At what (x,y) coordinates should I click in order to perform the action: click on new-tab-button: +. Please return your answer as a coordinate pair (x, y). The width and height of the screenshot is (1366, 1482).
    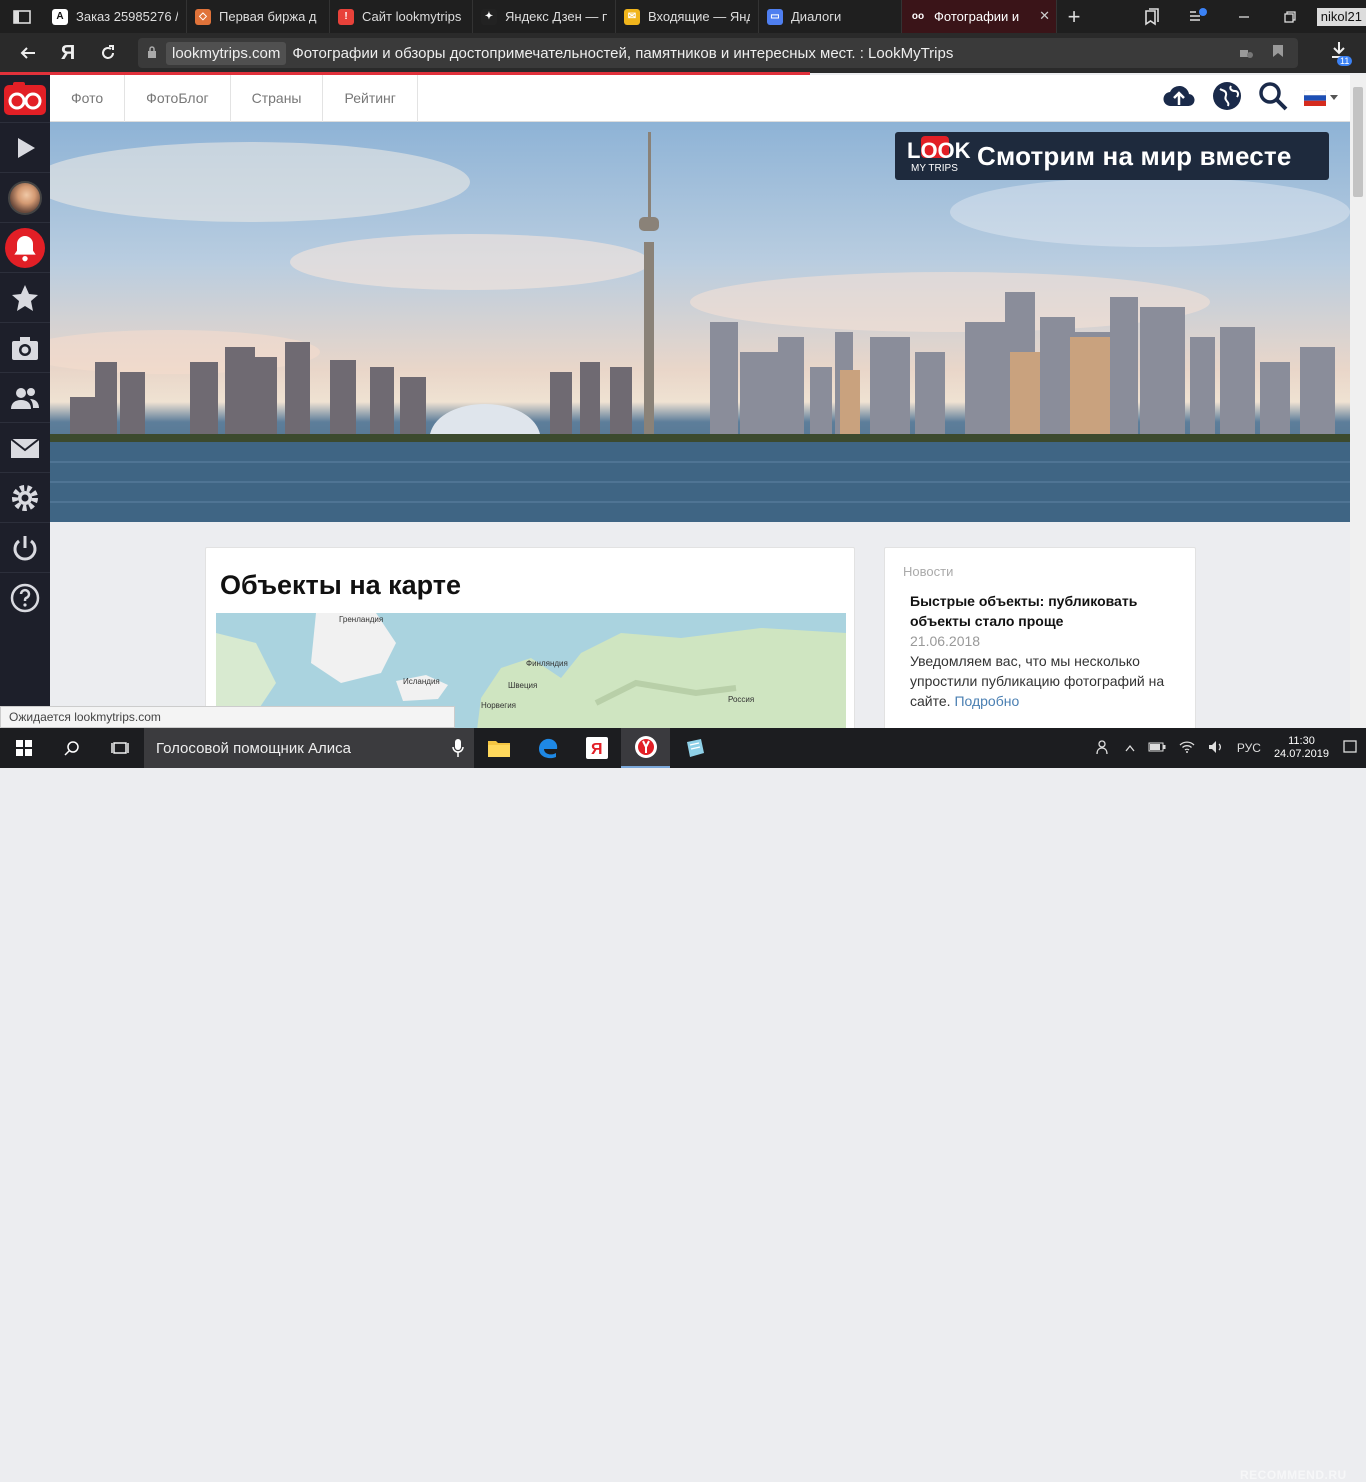
    Looking at the image, I should click on (1074, 16).